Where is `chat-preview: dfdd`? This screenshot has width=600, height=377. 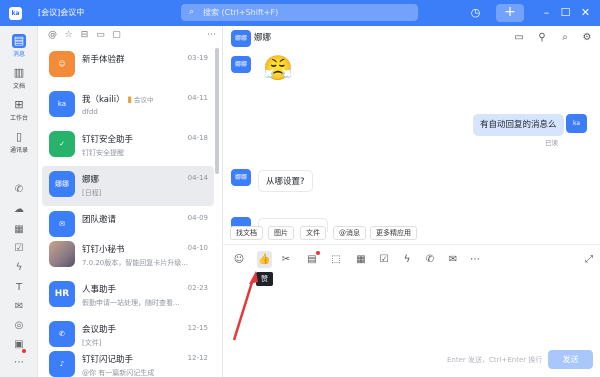
chat-preview: dfdd is located at coordinates (90, 112).